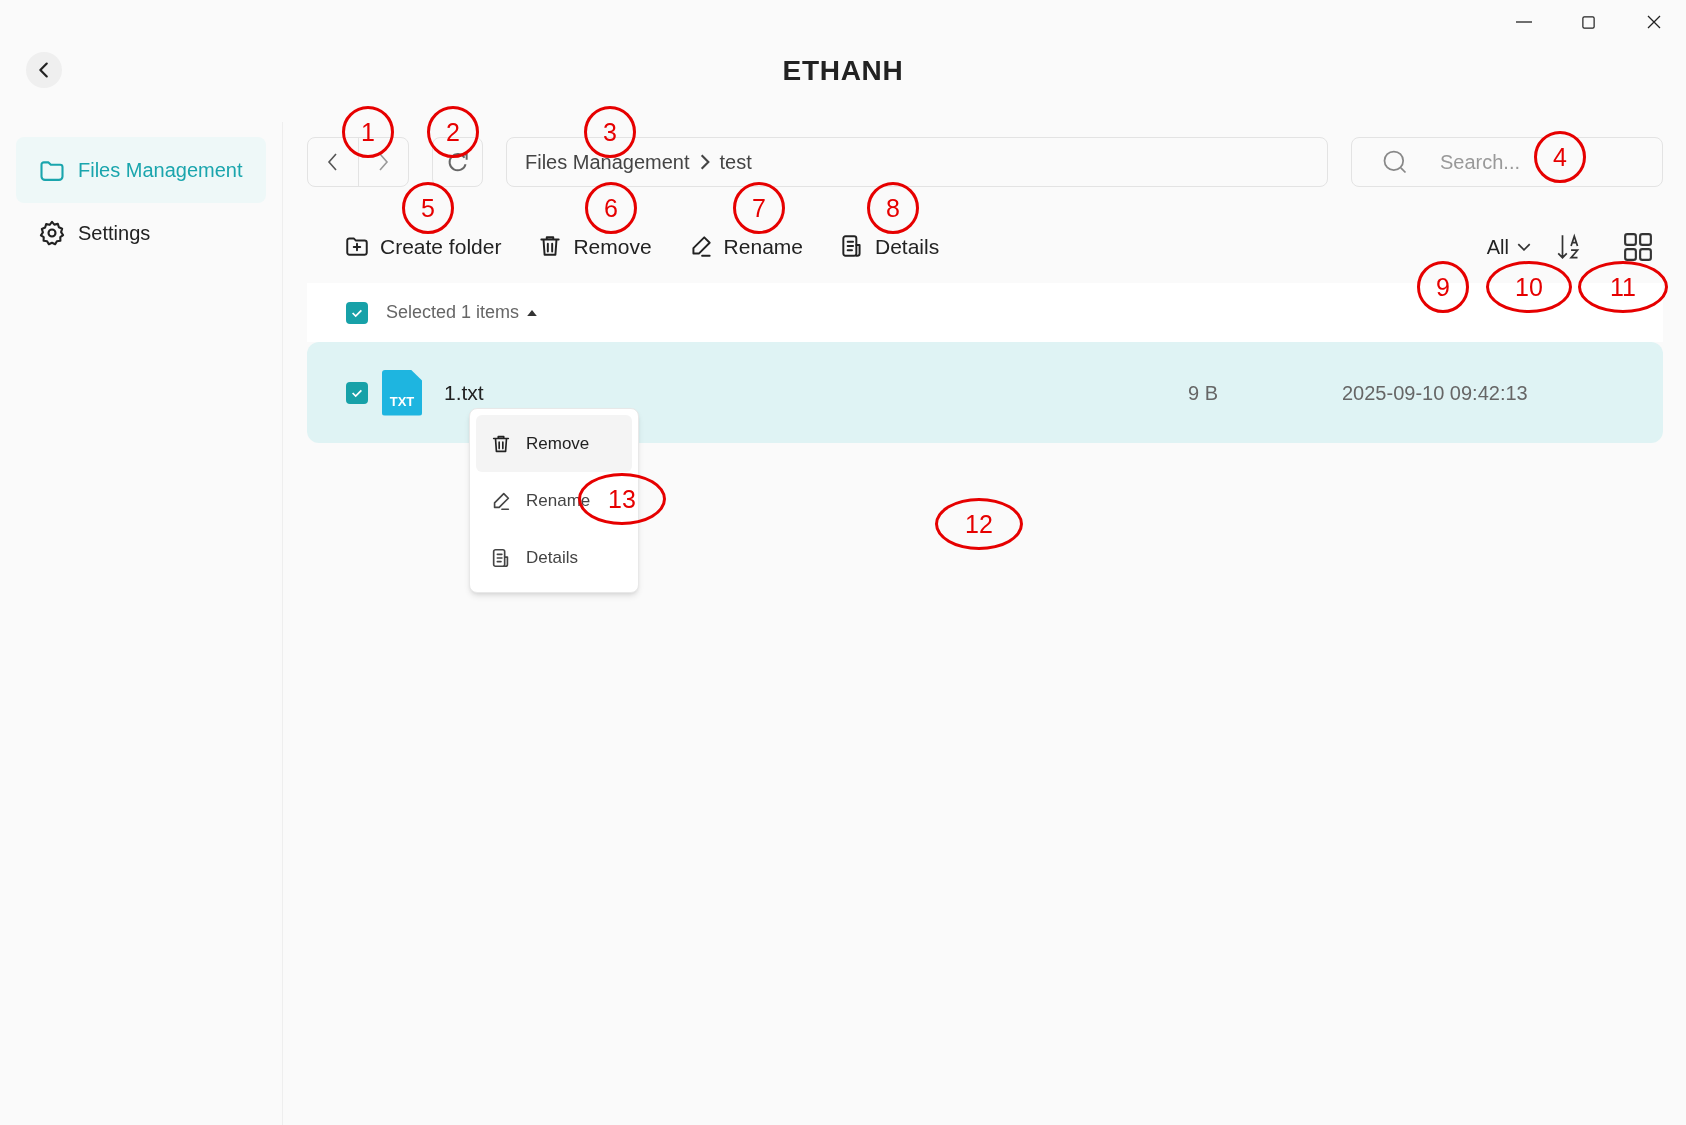  What do you see at coordinates (532, 312) in the screenshot?
I see `caret-up-icon` at bounding box center [532, 312].